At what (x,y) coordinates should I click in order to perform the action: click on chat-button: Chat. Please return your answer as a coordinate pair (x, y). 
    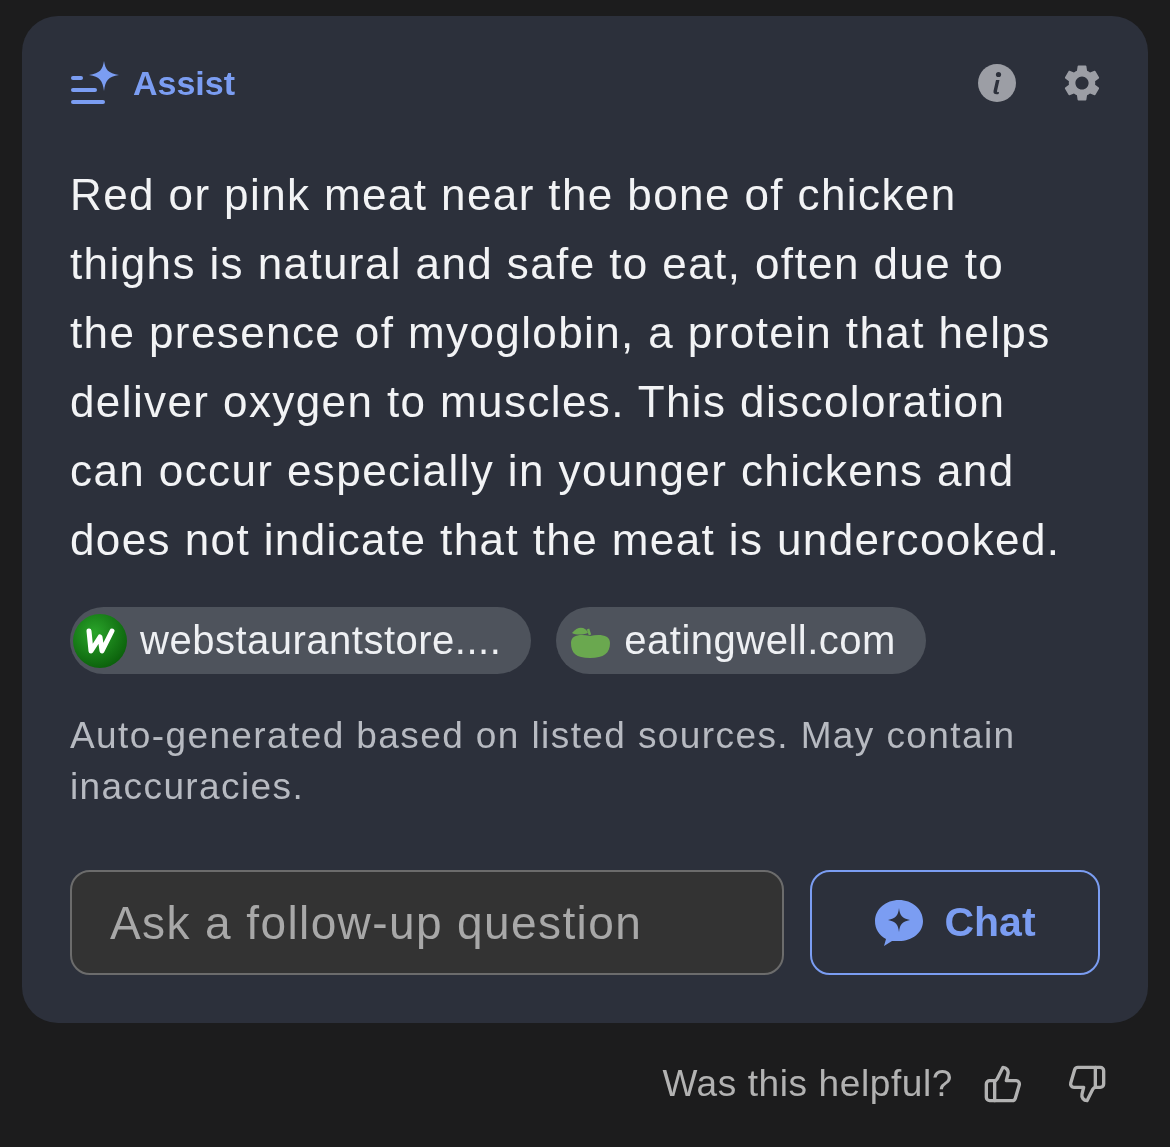
    Looking at the image, I should click on (955, 922).